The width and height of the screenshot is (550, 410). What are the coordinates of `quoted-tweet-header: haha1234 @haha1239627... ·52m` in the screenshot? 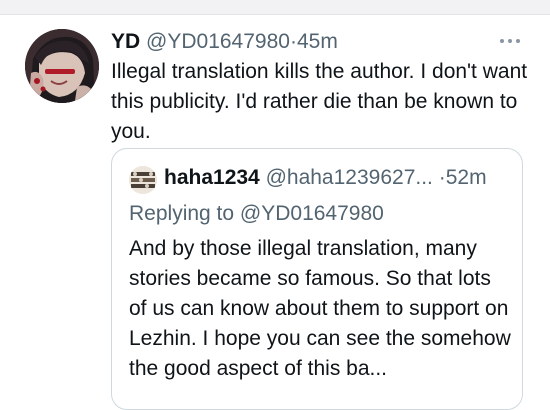 It's located at (325, 178).